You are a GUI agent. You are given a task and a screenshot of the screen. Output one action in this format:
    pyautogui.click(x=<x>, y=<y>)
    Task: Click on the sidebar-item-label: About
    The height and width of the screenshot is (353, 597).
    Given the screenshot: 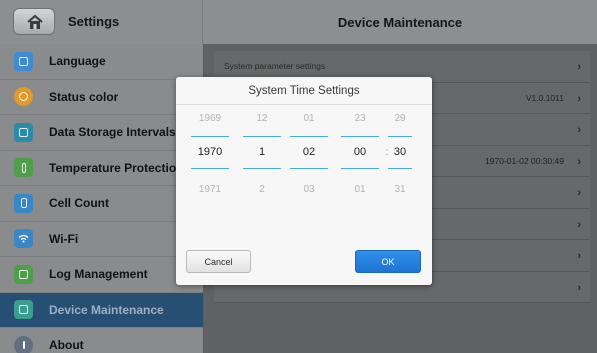 What is the action you would take?
    pyautogui.click(x=66, y=345)
    